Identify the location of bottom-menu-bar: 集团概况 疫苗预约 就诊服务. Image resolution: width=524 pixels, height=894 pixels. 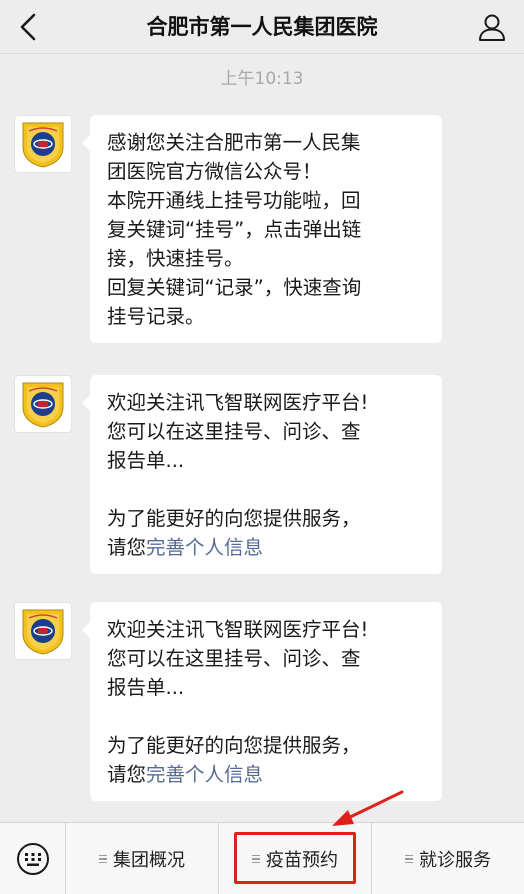
(262, 858).